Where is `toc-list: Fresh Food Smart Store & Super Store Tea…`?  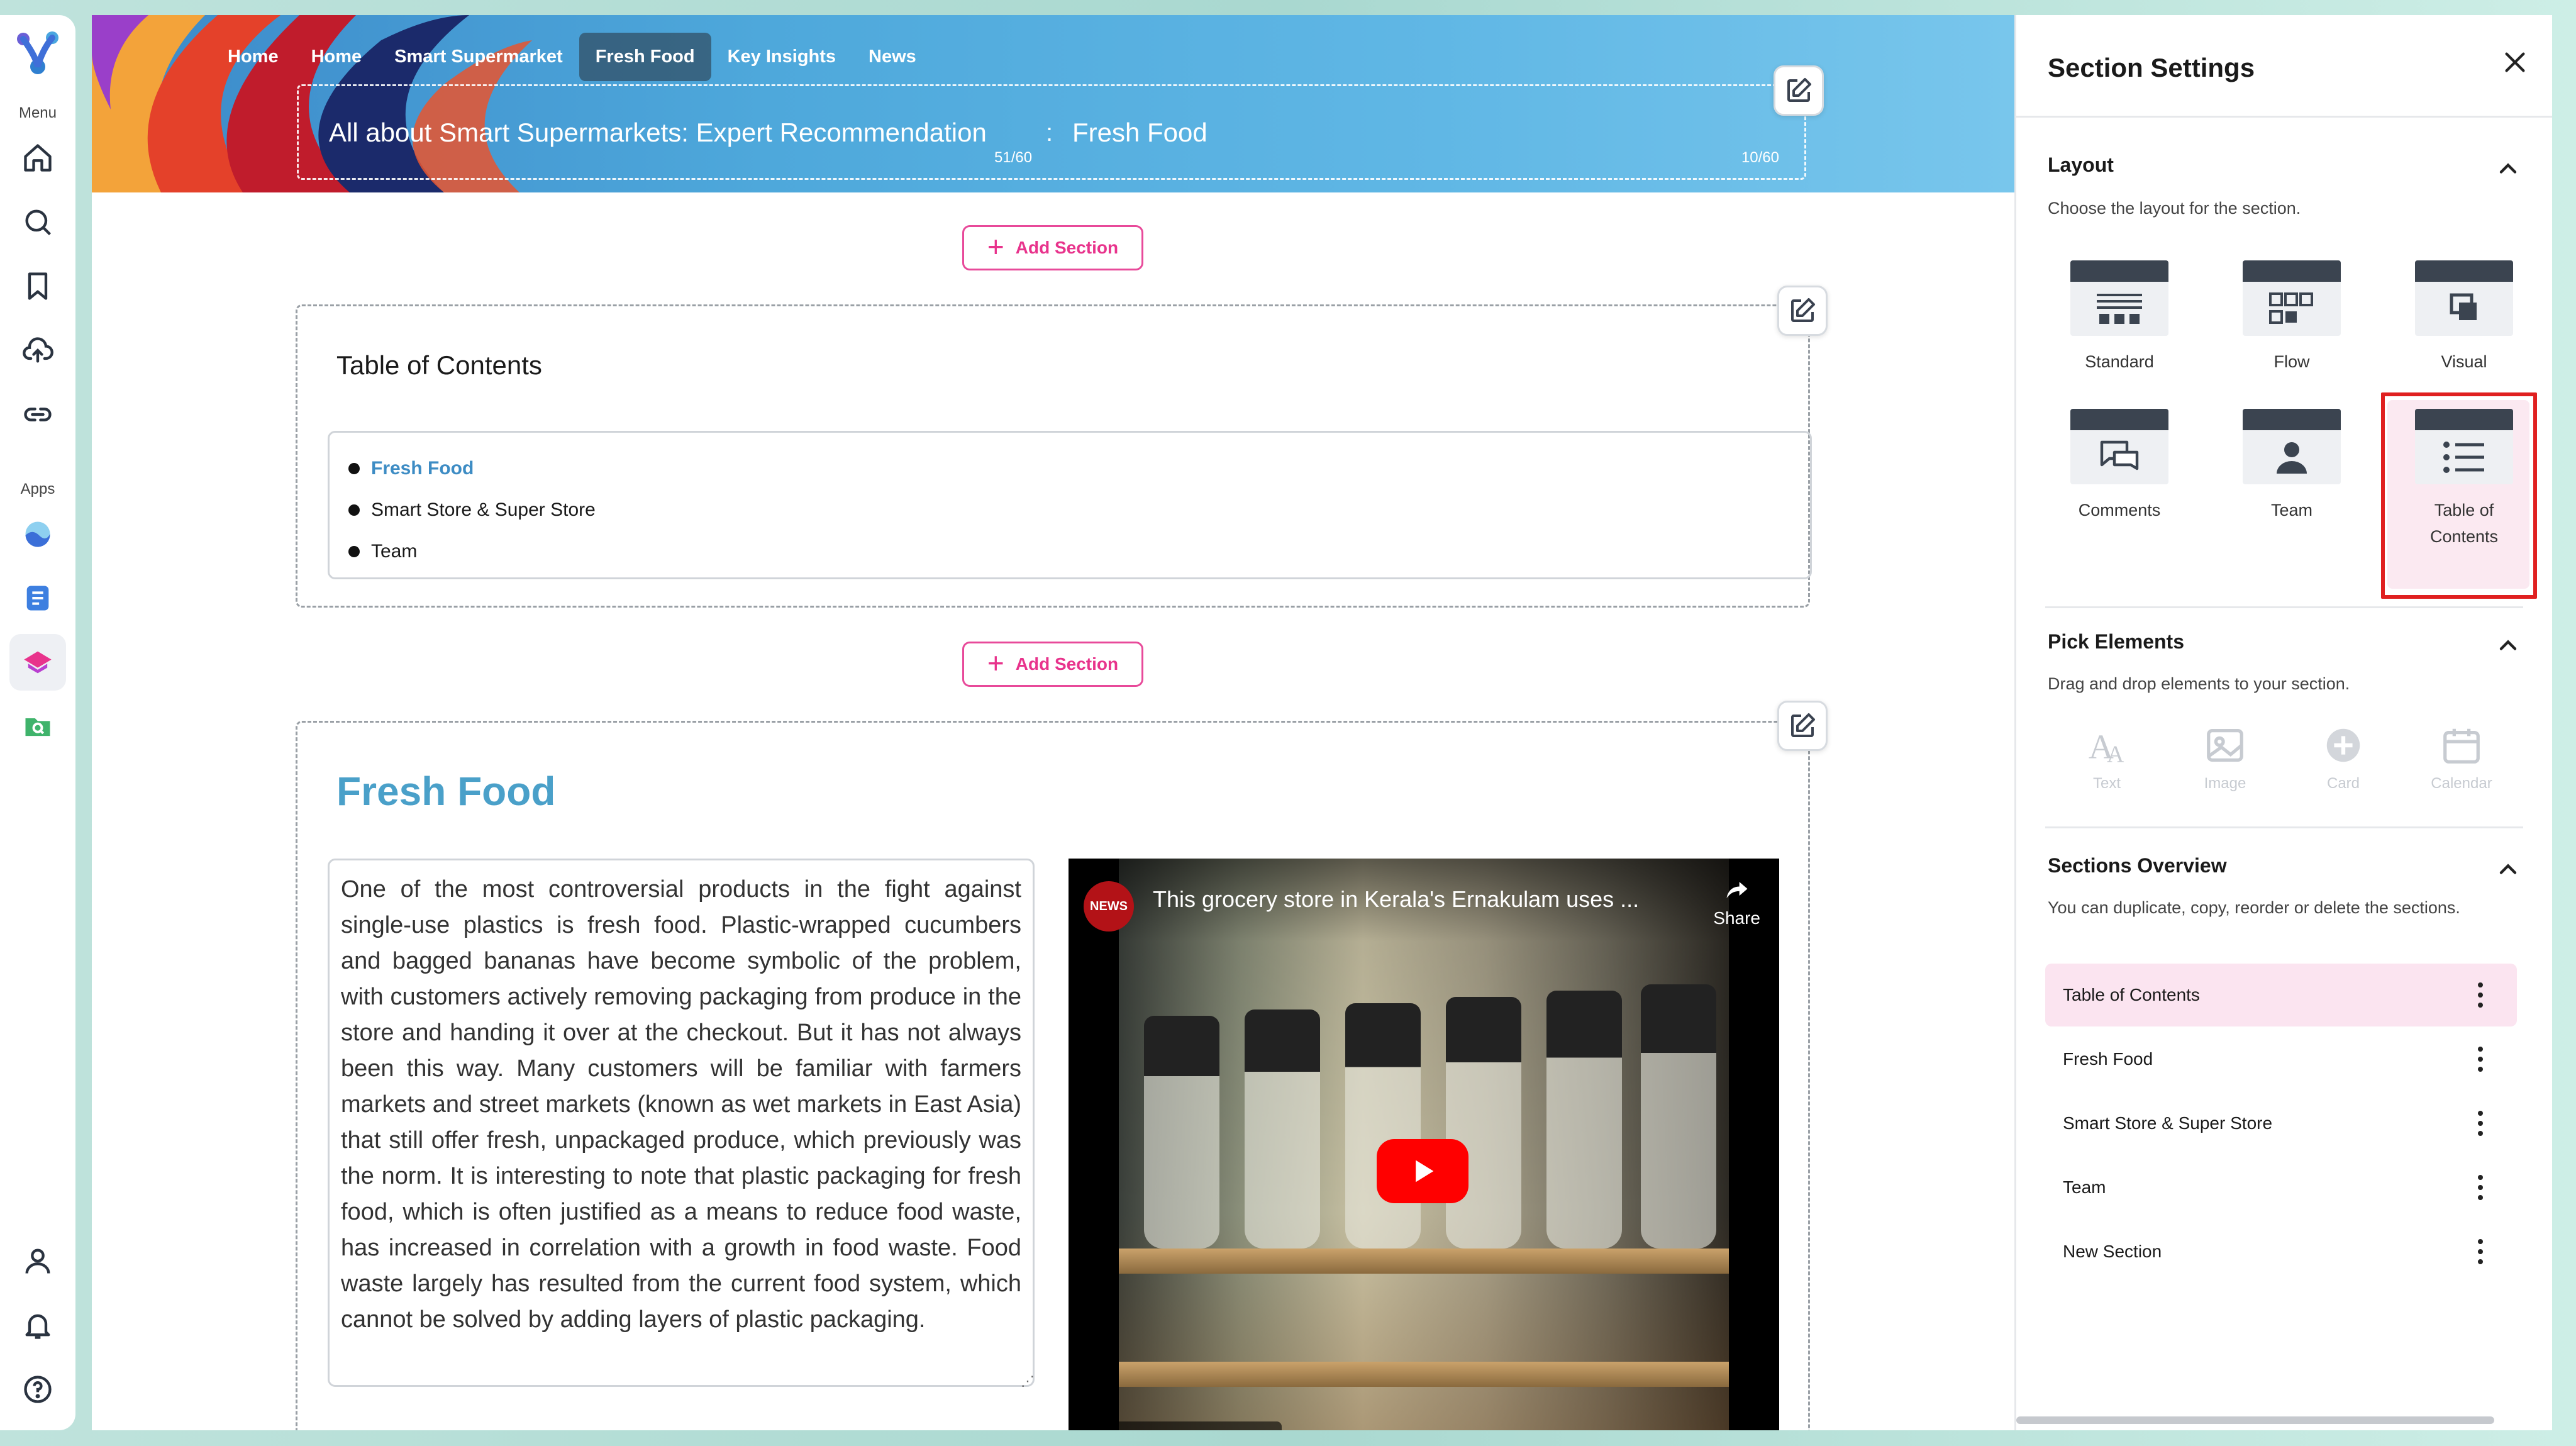
toc-list: Fresh Food Smart Store & Super Store Tea… is located at coordinates (472, 510).